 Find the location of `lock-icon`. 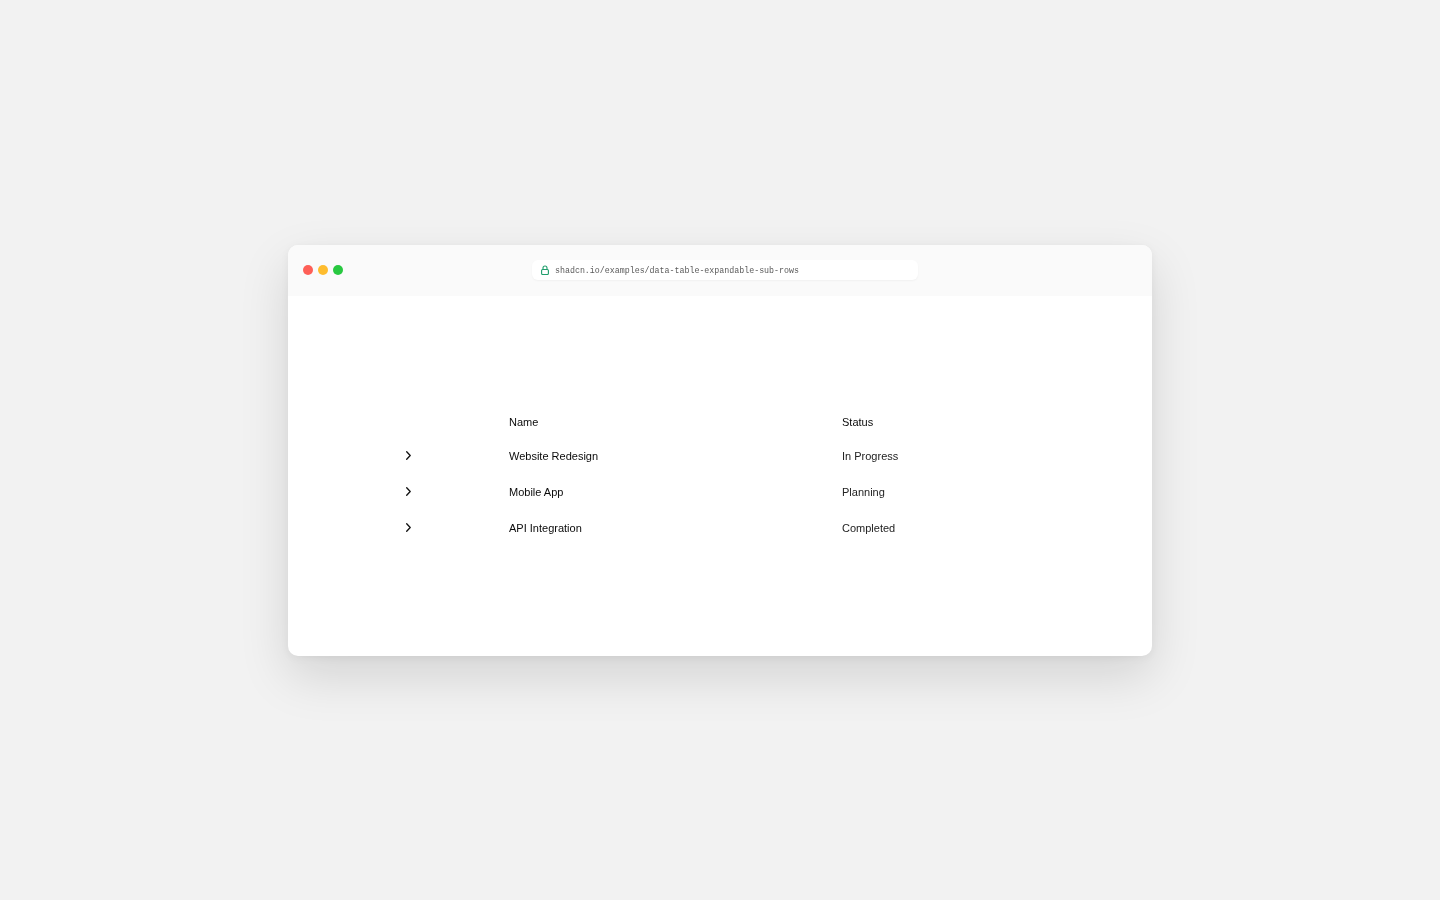

lock-icon is located at coordinates (545, 270).